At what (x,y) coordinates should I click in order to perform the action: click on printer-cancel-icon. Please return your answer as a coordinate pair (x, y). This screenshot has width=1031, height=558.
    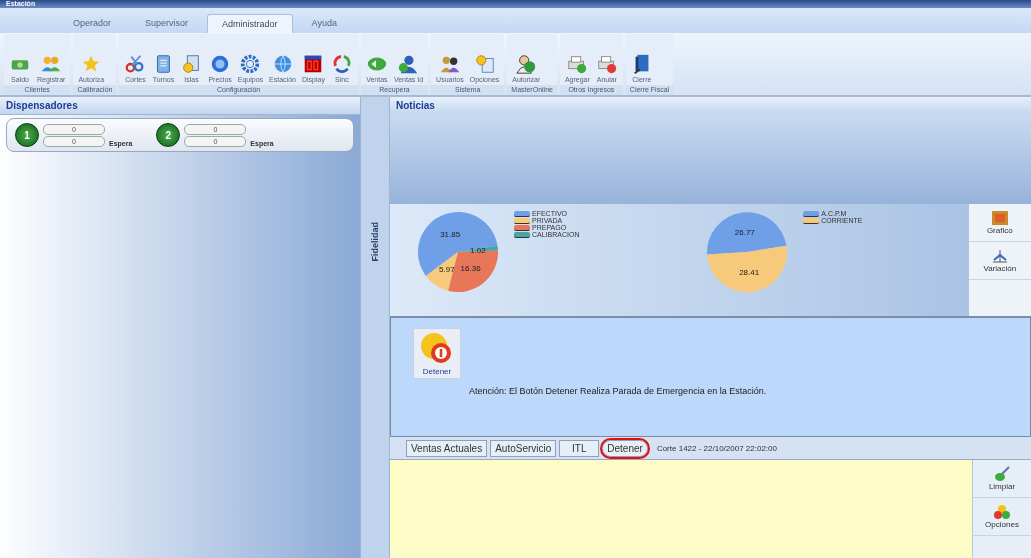
    Looking at the image, I should click on (606, 64).